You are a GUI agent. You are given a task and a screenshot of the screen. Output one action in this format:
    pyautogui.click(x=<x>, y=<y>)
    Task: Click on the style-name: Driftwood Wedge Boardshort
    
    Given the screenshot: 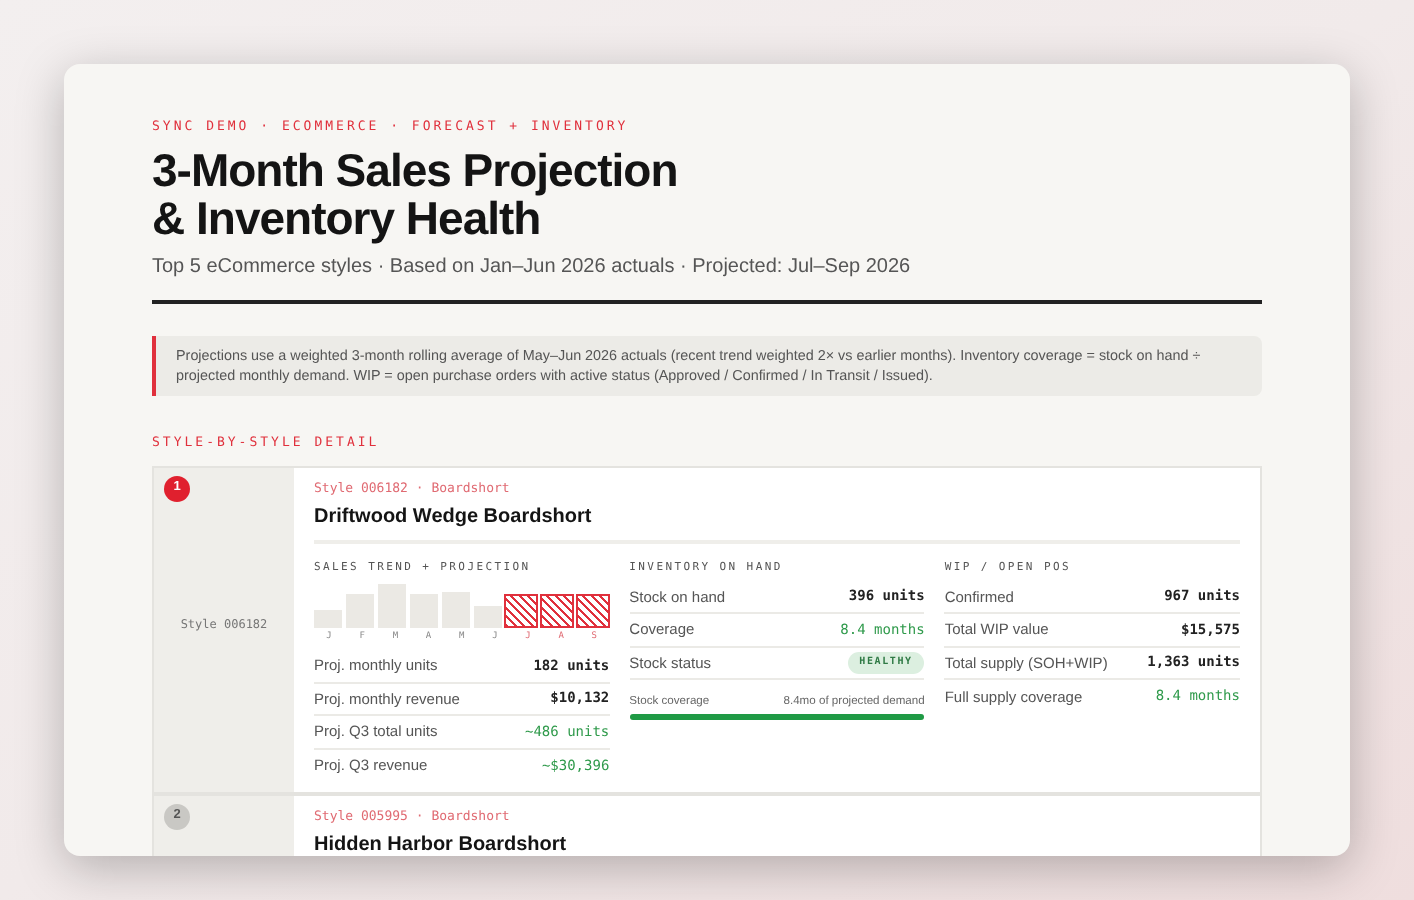 What is the action you would take?
    pyautogui.click(x=454, y=518)
    